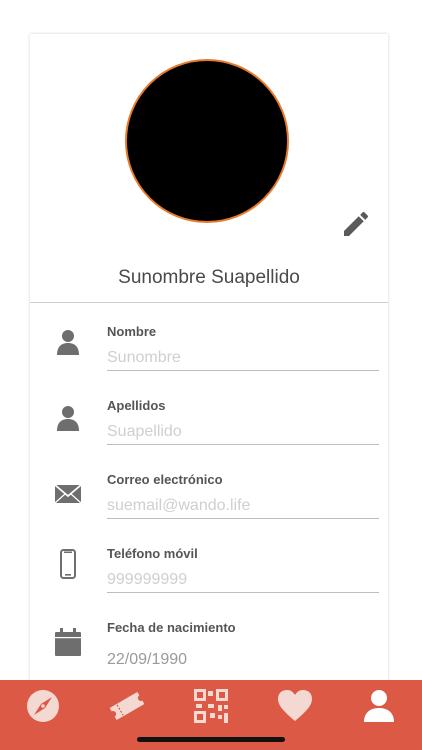 The image size is (422, 750). I want to click on email-label: Correo electrónico, so click(165, 479).